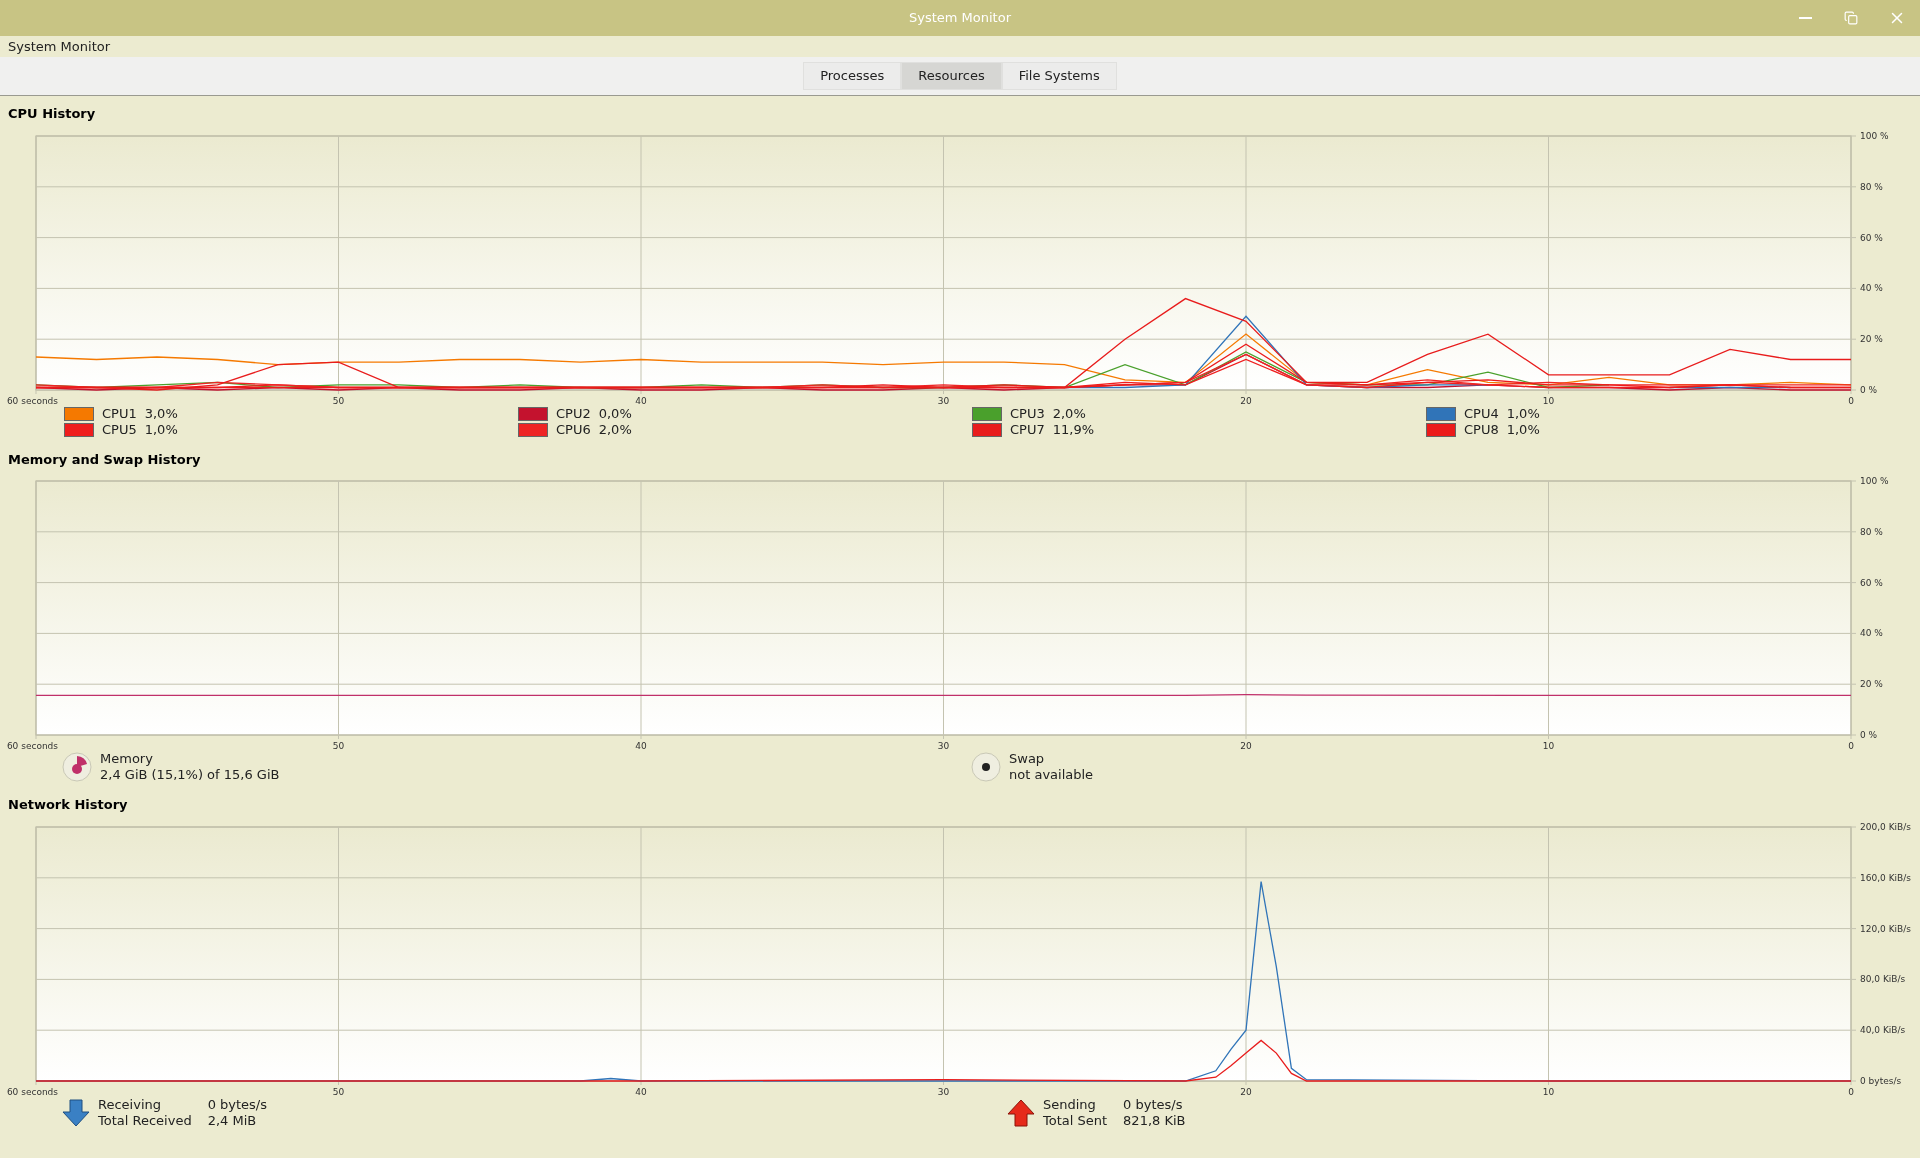 The image size is (1920, 1158). I want to click on cpu-name: CPU2, so click(573, 413).